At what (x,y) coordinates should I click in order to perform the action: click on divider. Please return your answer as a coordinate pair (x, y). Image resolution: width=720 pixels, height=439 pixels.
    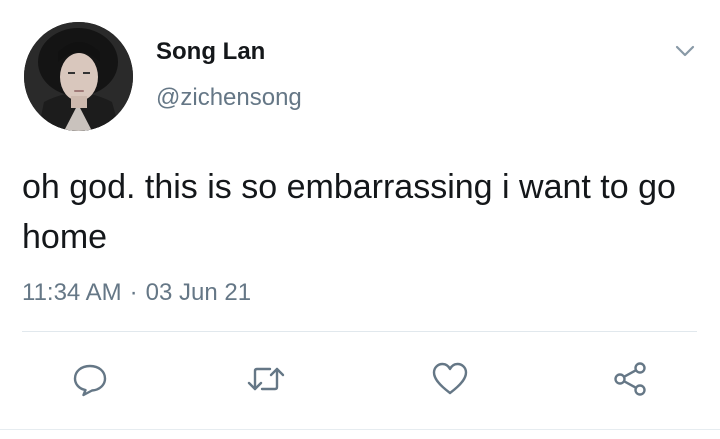
    Looking at the image, I should click on (359, 331).